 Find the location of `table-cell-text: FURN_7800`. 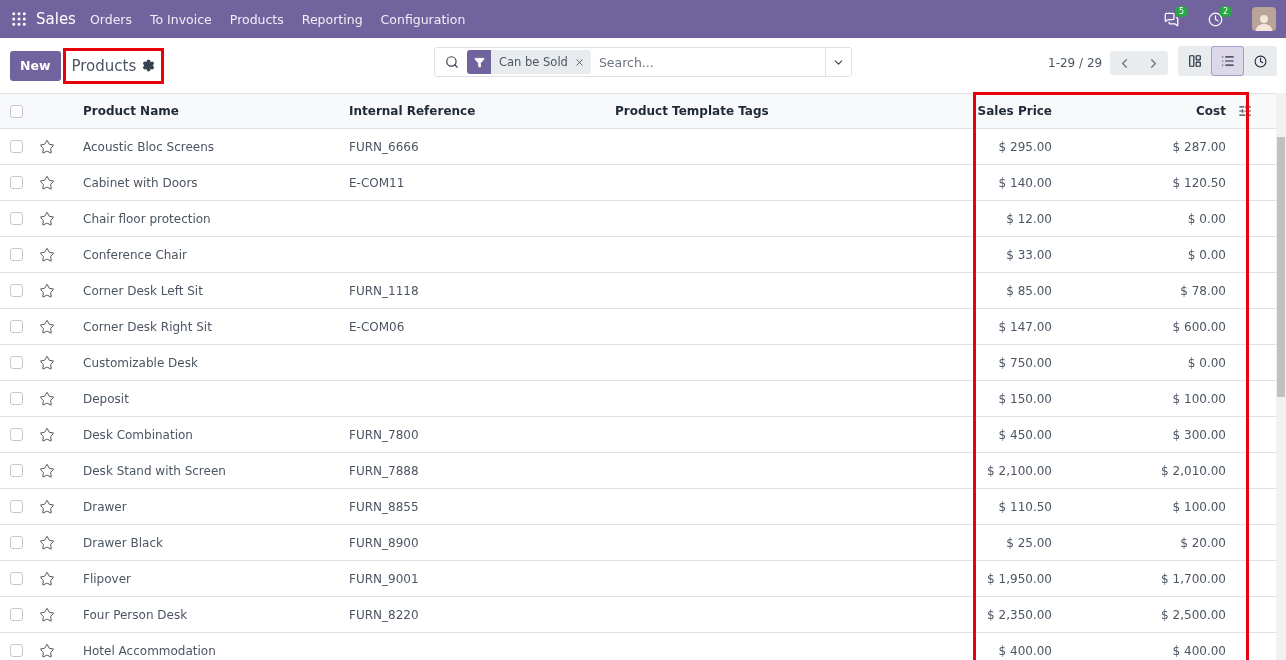

table-cell-text: FURN_7800 is located at coordinates (384, 434).